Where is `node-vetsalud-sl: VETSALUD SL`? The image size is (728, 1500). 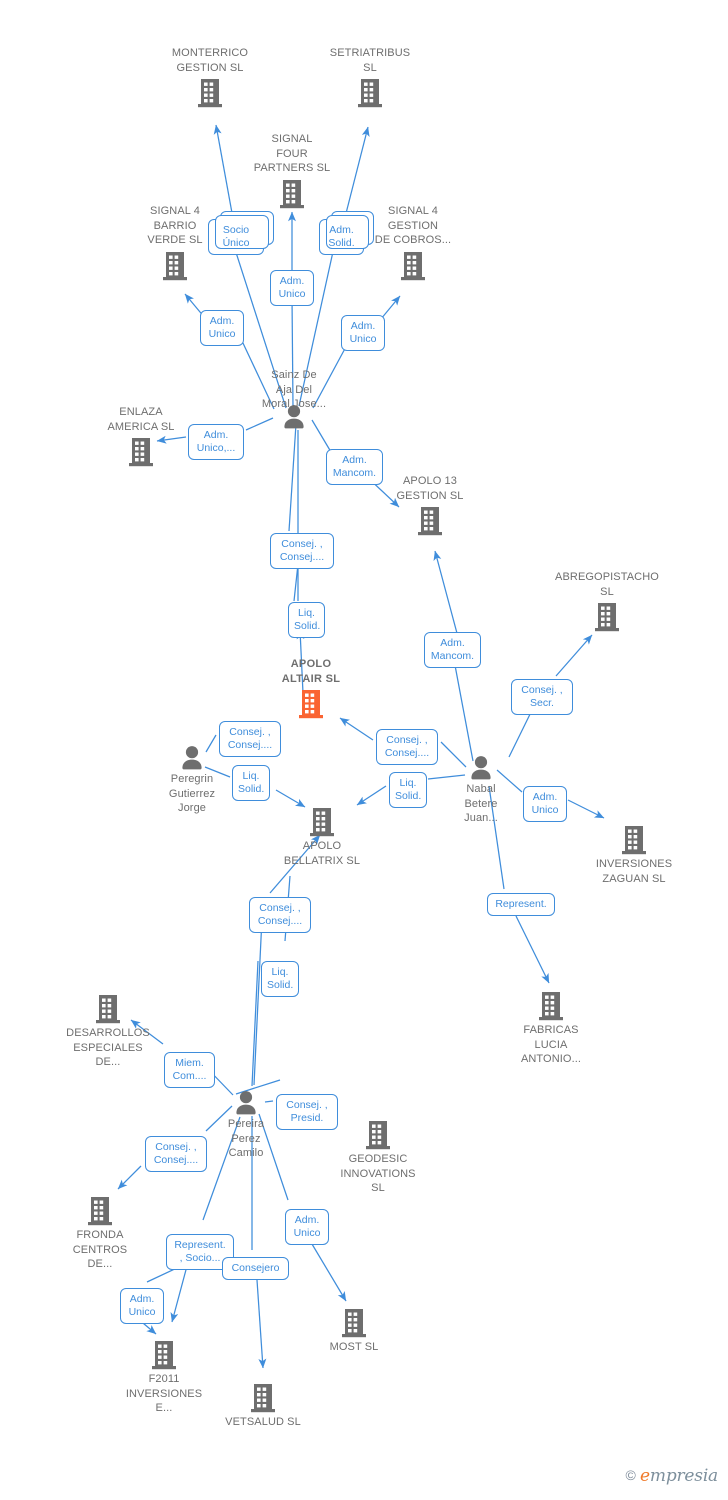
node-vetsalud-sl: VETSALUD SL is located at coordinates (263, 1406).